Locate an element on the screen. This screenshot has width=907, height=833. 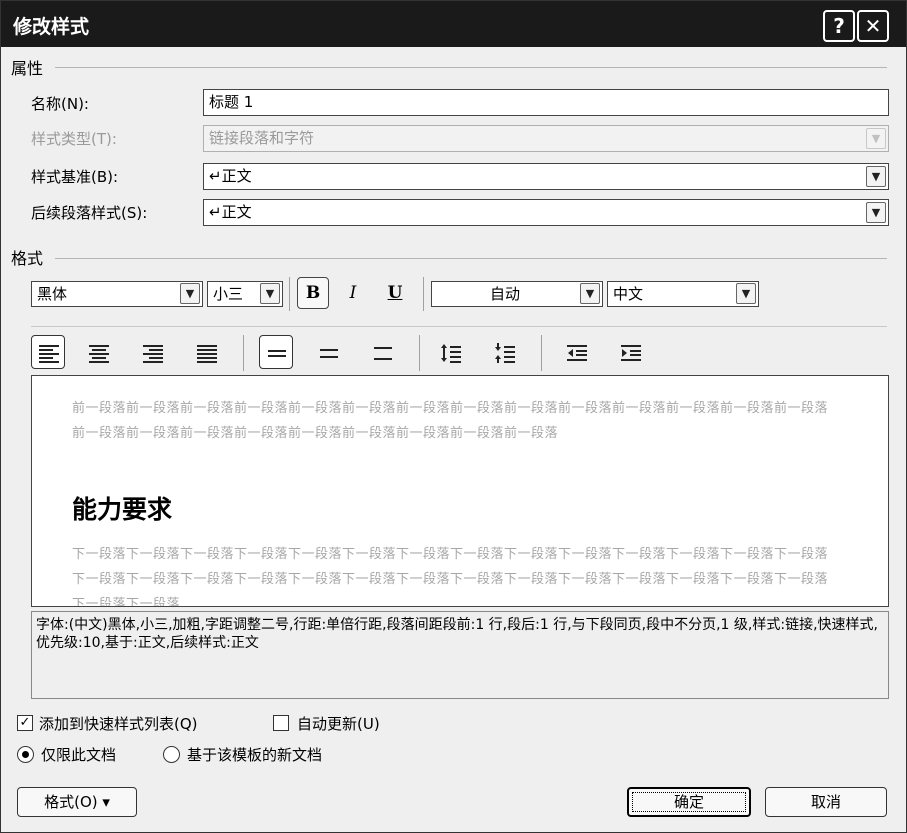
ok-button-label: 确定 is located at coordinates (688, 802).